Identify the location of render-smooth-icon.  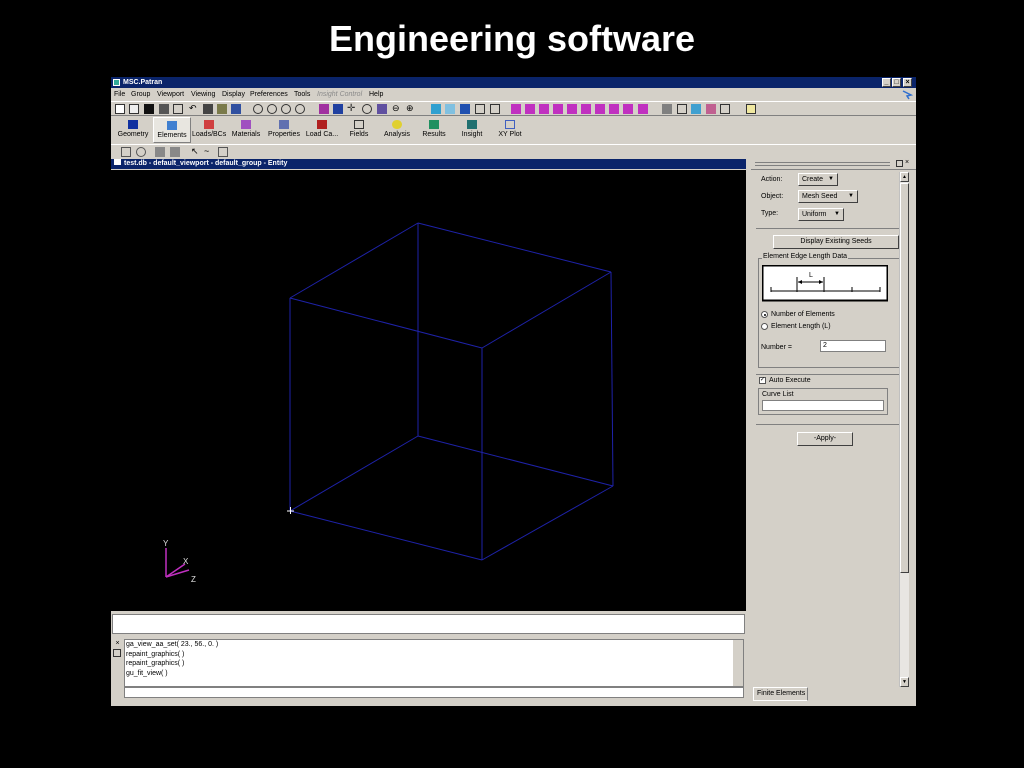
(696, 109).